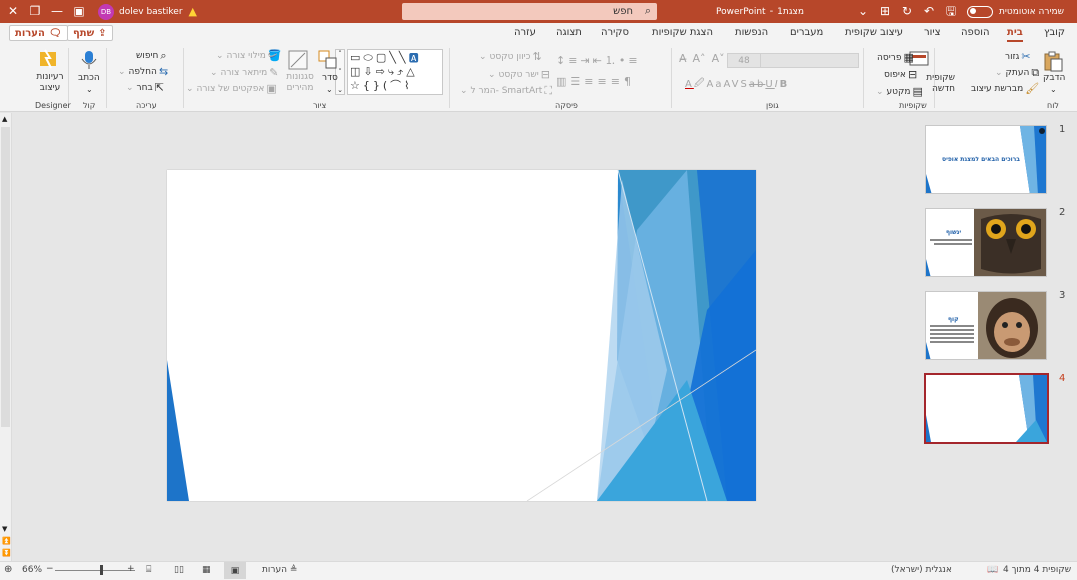  Describe the element at coordinates (1019, 56) in the screenshot. I see `cut-button: גזור ✂` at that location.